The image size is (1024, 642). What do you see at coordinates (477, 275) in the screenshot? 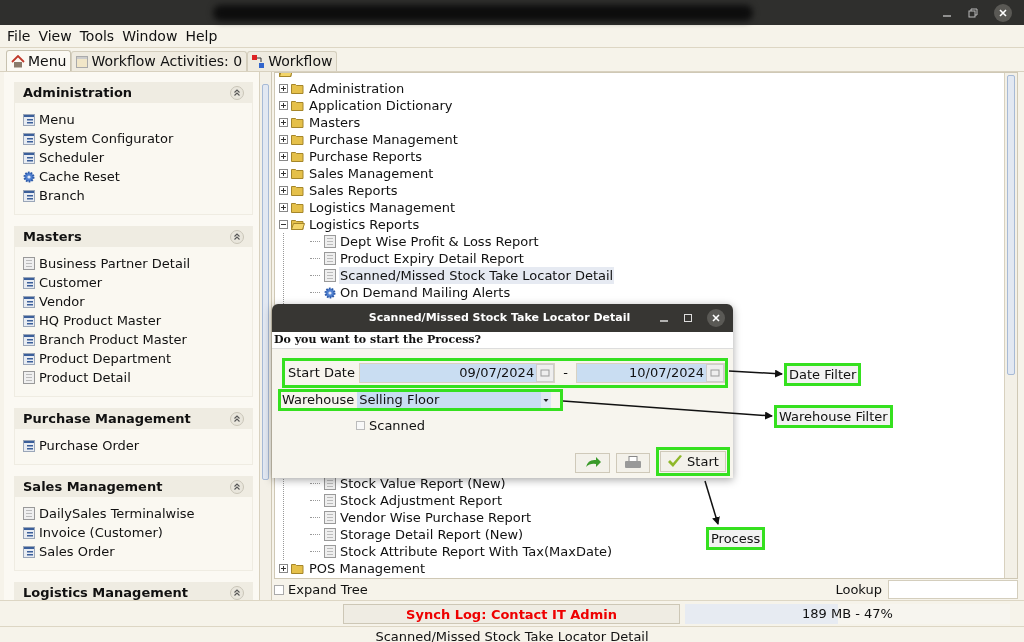
I see `tree-item: Scanned/Missed Stock Take Locator Detail` at bounding box center [477, 275].